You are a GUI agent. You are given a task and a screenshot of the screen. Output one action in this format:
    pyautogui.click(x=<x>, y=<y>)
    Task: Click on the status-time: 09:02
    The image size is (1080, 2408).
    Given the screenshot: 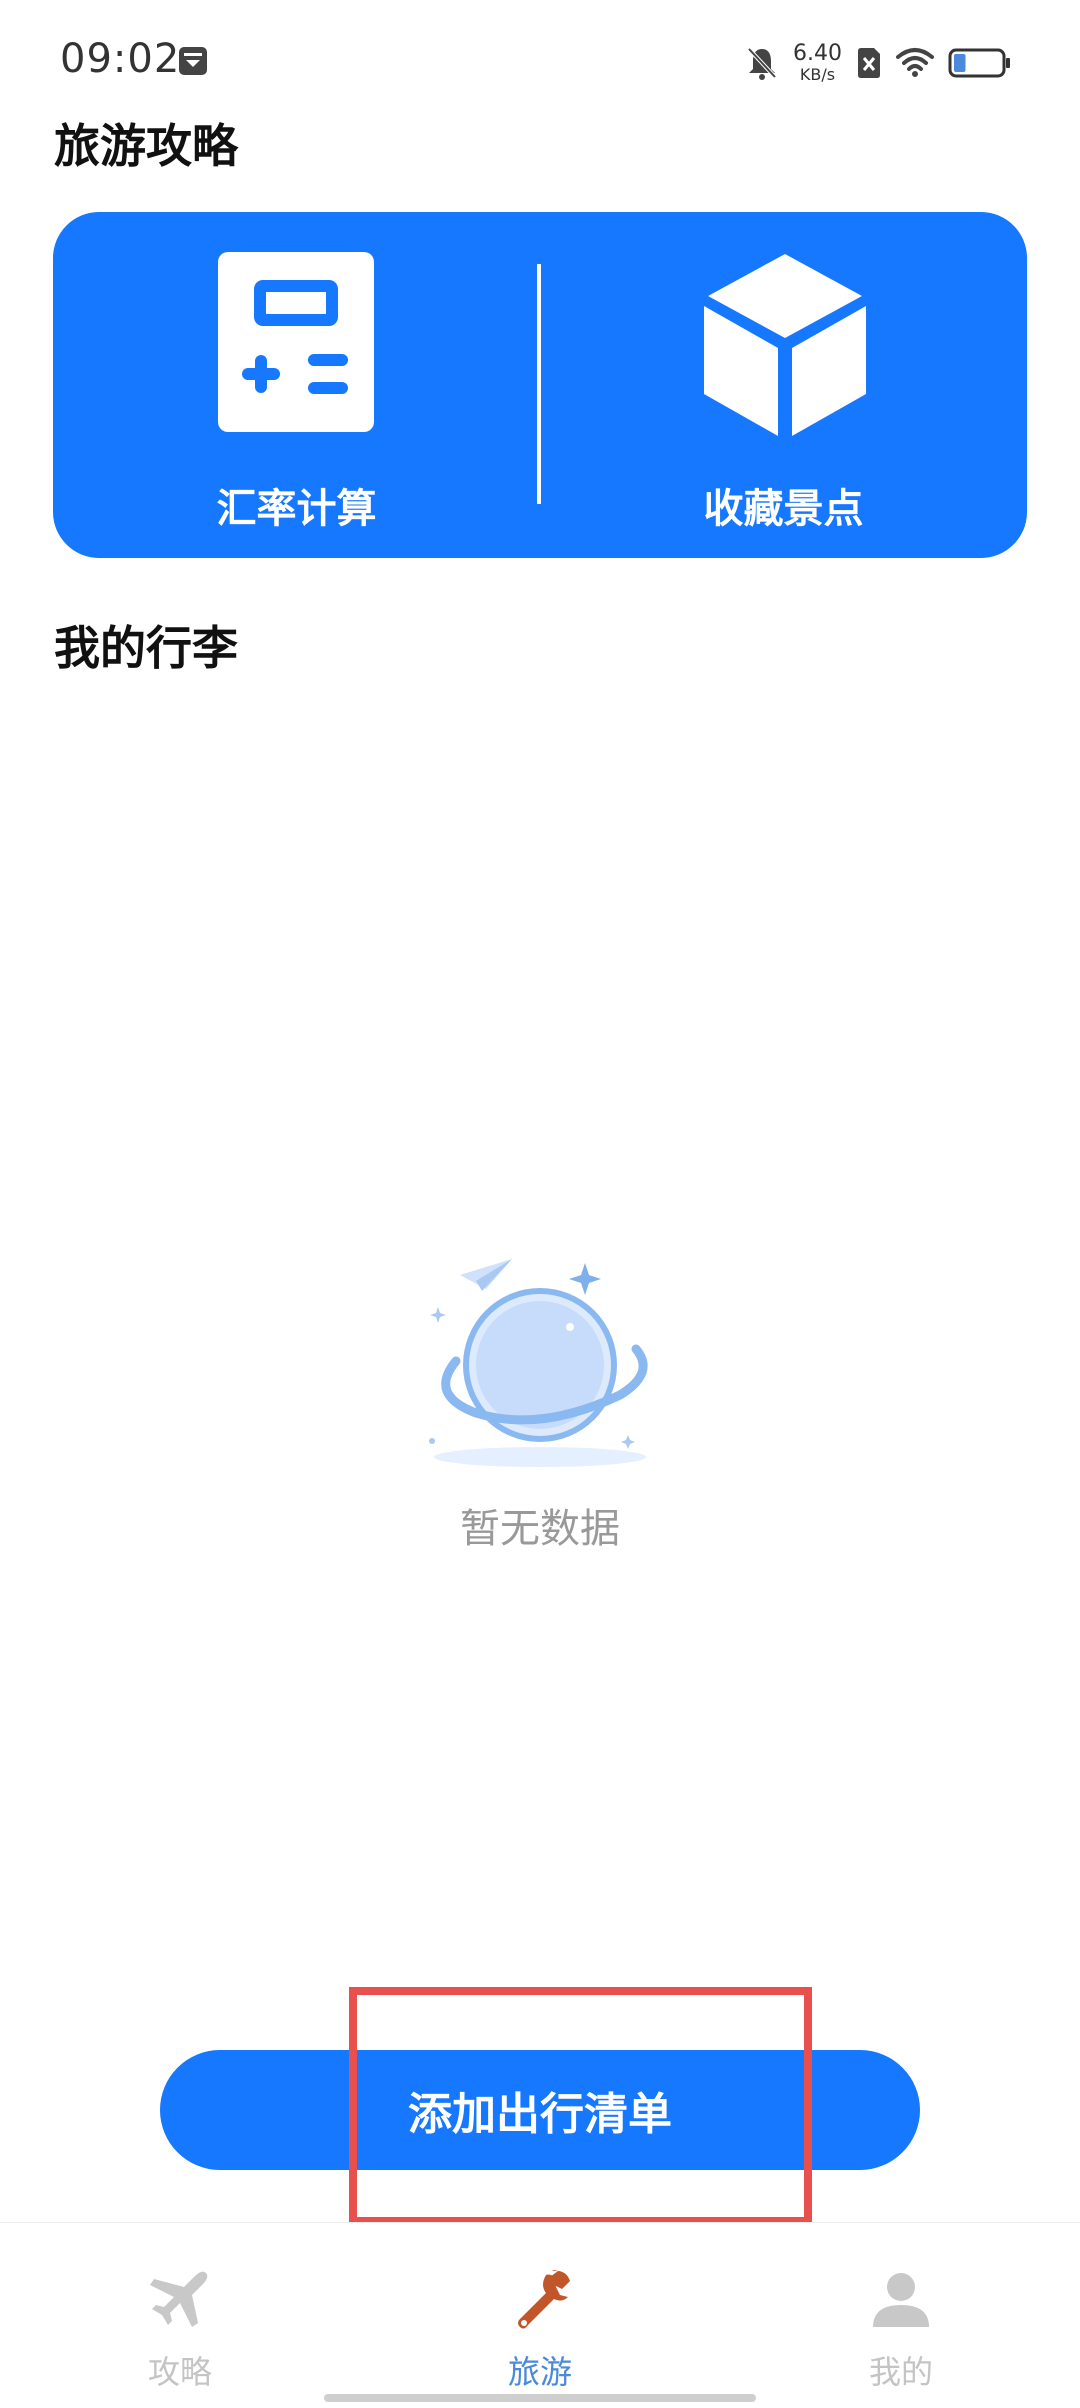 What is the action you would take?
    pyautogui.click(x=120, y=59)
    